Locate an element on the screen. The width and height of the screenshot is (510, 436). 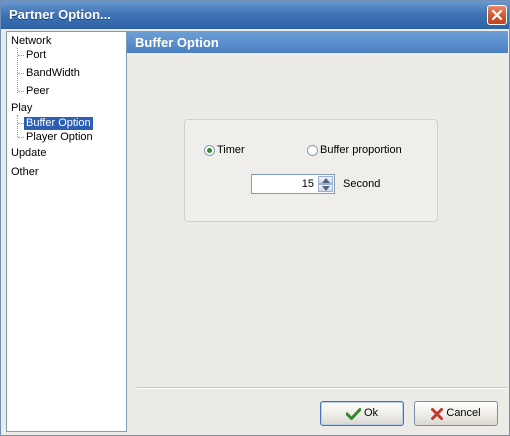
tree-item-buffer-option: Buffer Option is located at coordinates (58, 123).